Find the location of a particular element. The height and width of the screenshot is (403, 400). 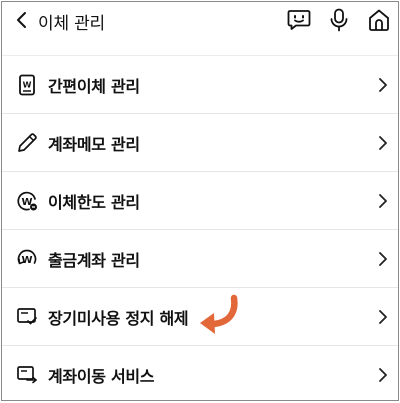

microphone-icon is located at coordinates (339, 20).